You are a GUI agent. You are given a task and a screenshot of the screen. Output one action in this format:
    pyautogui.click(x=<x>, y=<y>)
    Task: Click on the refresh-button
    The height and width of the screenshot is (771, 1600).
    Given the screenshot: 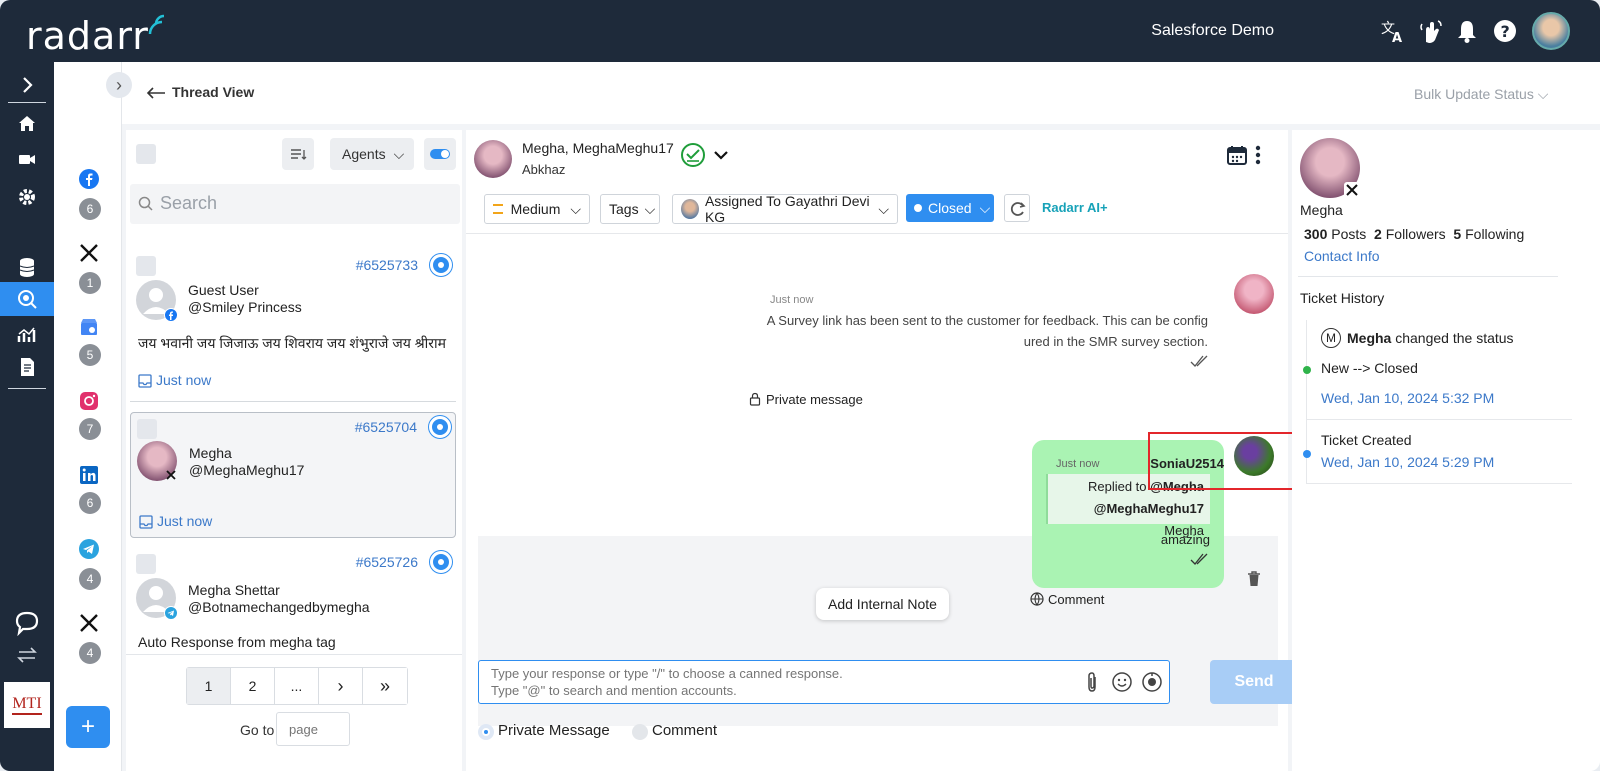 What is the action you would take?
    pyautogui.click(x=1017, y=208)
    